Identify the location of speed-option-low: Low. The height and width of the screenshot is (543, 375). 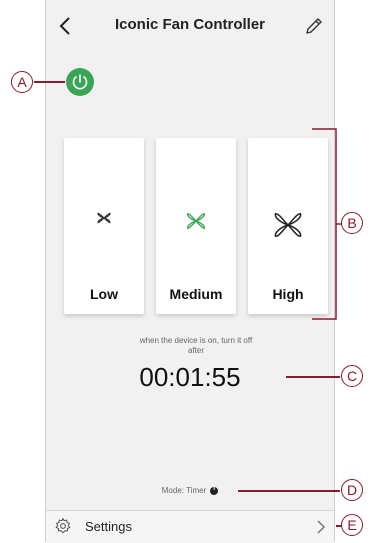
(104, 226).